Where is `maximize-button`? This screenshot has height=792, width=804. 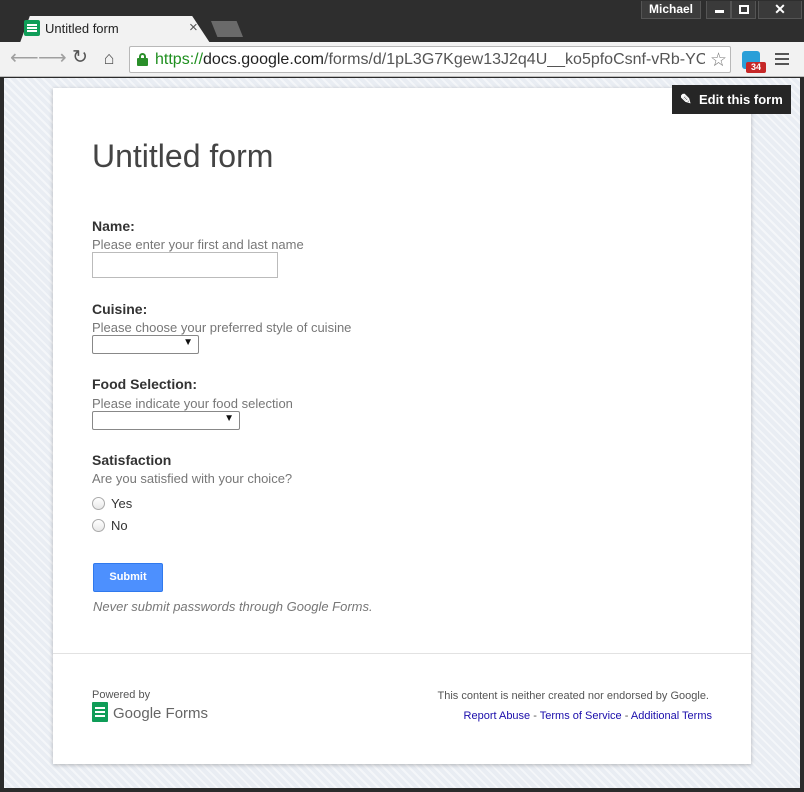 maximize-button is located at coordinates (743, 10).